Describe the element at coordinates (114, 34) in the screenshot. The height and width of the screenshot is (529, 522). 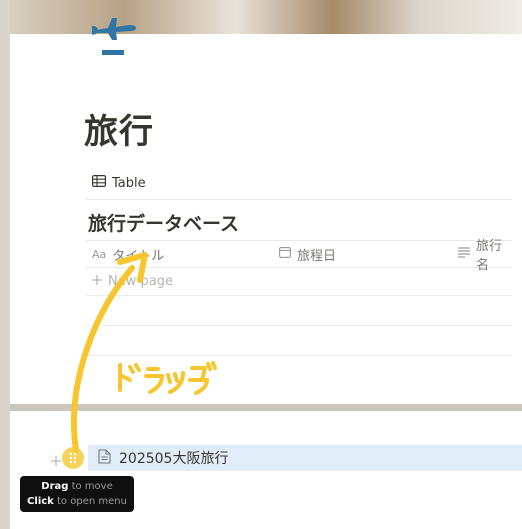
I see `airplane-icon` at that location.